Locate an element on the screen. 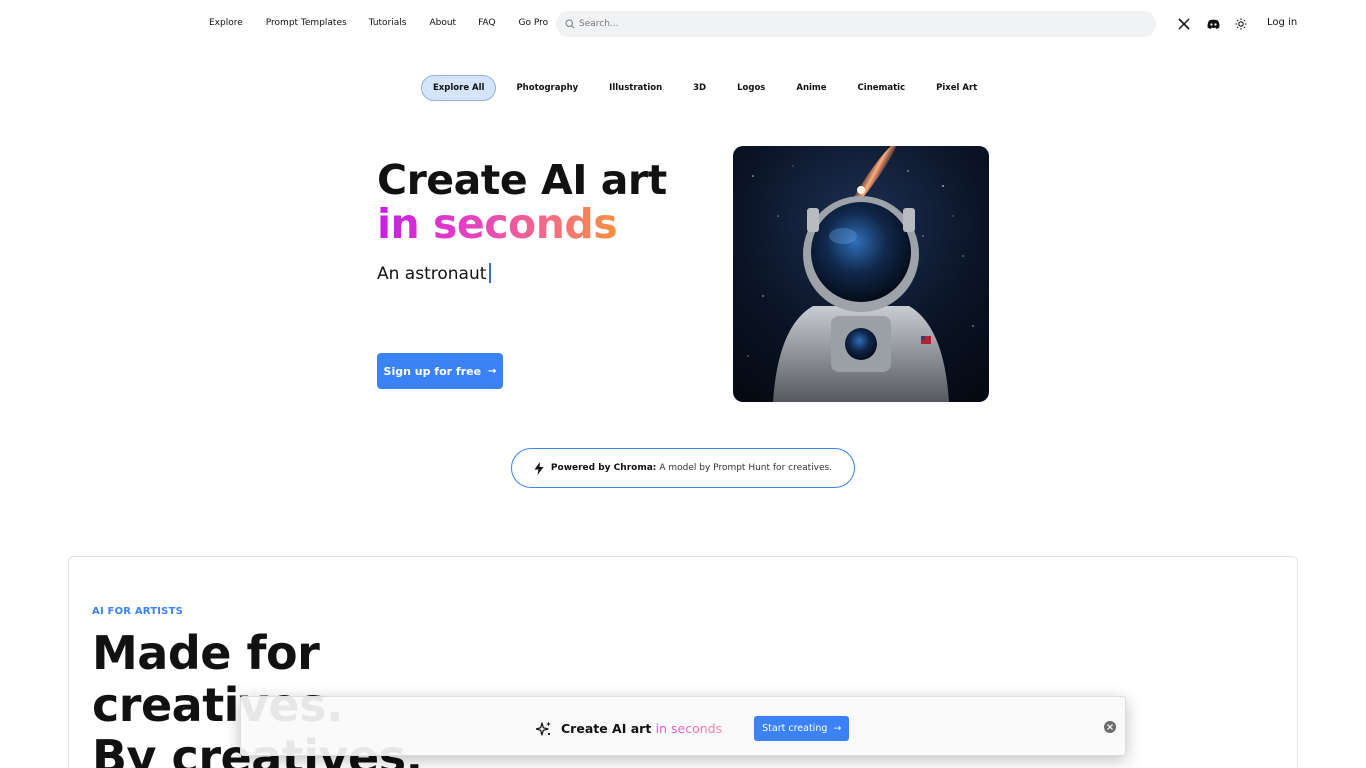 This screenshot has width=1366, height=768. signup-button-label: Sign up for free is located at coordinates (432, 371).